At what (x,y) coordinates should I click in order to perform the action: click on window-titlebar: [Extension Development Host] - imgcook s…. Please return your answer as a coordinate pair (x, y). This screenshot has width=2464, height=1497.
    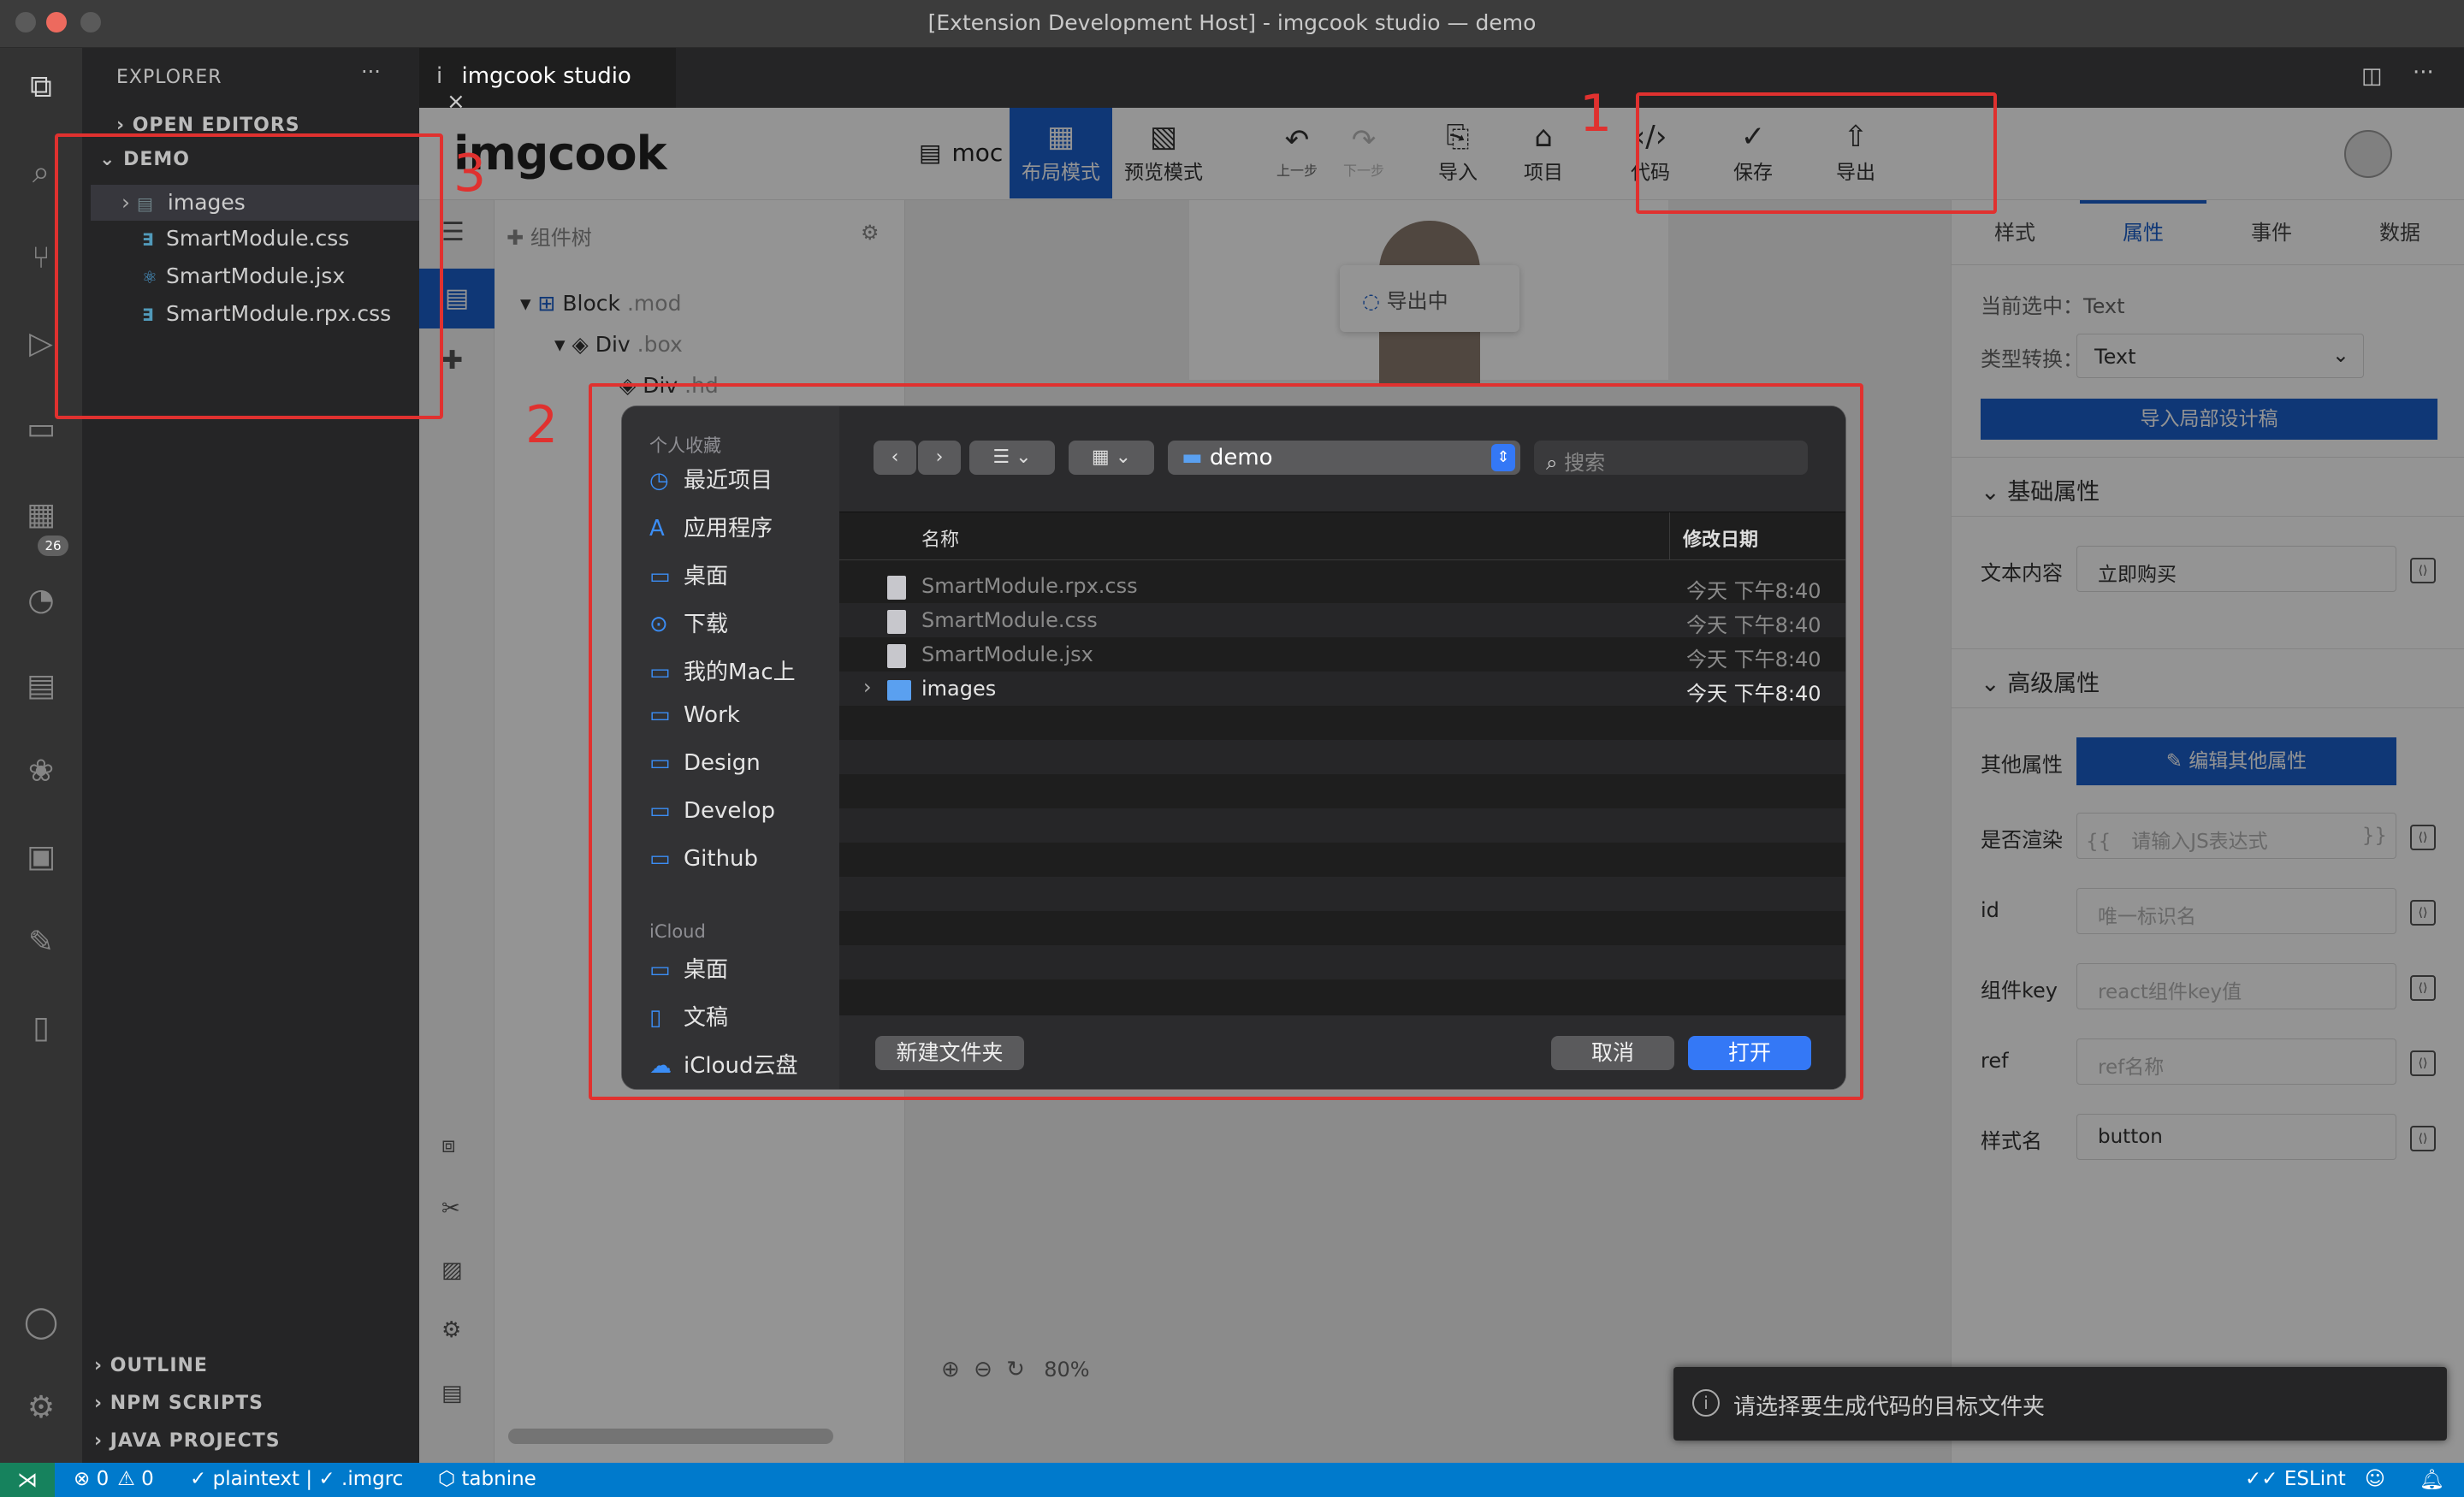
    Looking at the image, I should click on (1232, 24).